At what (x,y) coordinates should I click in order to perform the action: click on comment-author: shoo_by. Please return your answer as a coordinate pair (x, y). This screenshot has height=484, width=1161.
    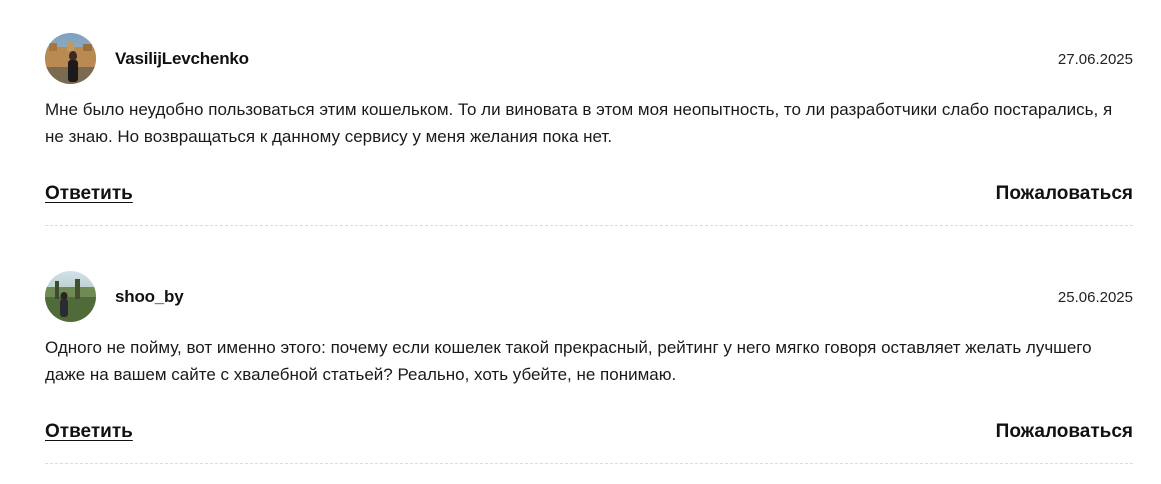
    Looking at the image, I should click on (149, 296).